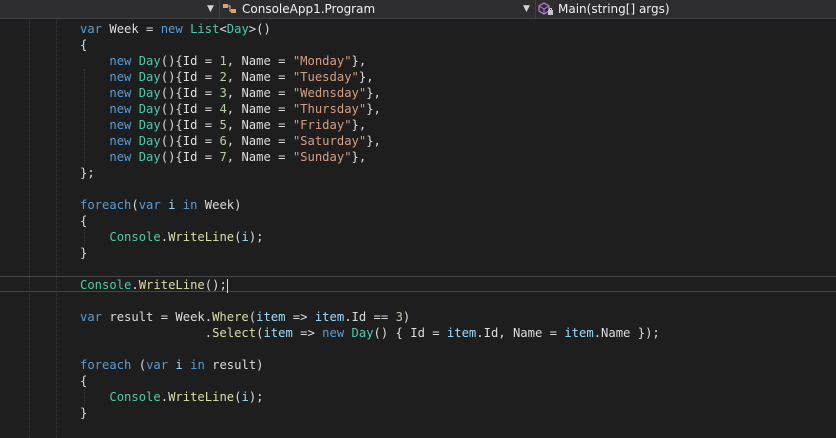 Image resolution: width=836 pixels, height=438 pixels. Describe the element at coordinates (56, 228) in the screenshot. I see `indent-guide` at that location.